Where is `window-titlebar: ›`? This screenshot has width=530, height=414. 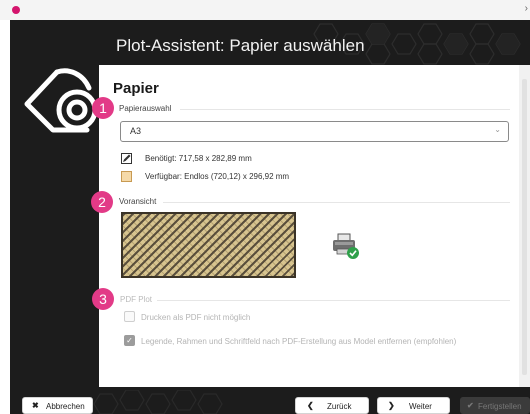 window-titlebar: › is located at coordinates (265, 10).